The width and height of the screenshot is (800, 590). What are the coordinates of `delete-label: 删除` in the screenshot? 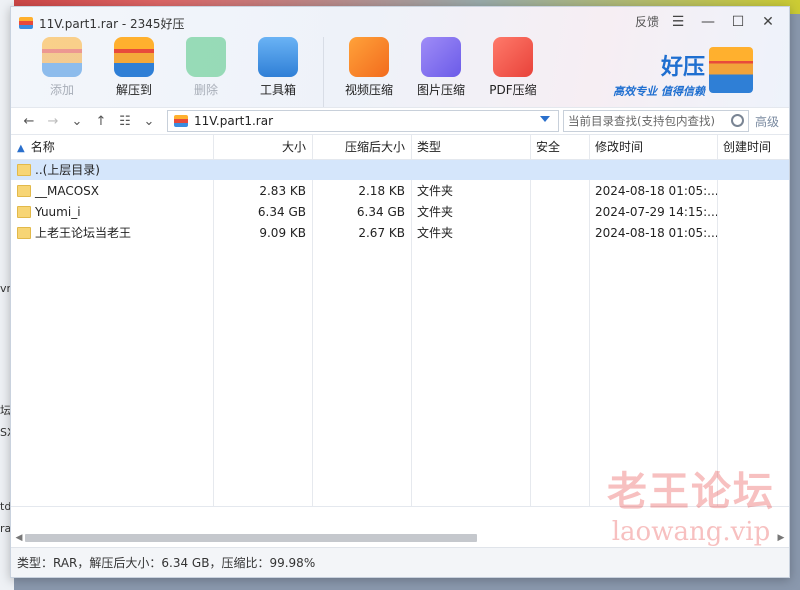 It's located at (205, 90).